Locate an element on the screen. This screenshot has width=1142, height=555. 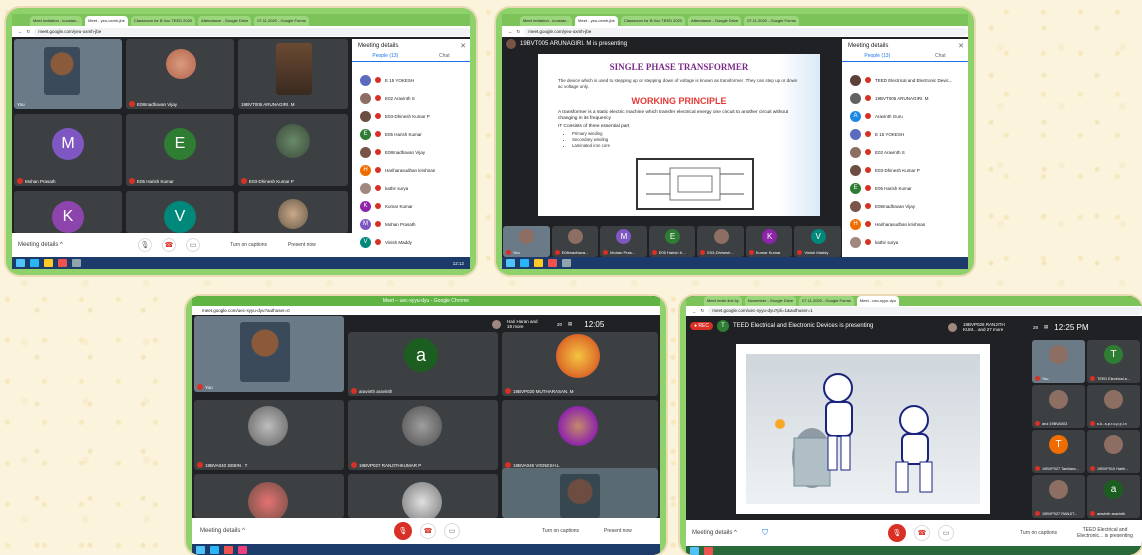
video-tile: 19BVA046 VIGNESH.L is located at coordinates (580, 435).